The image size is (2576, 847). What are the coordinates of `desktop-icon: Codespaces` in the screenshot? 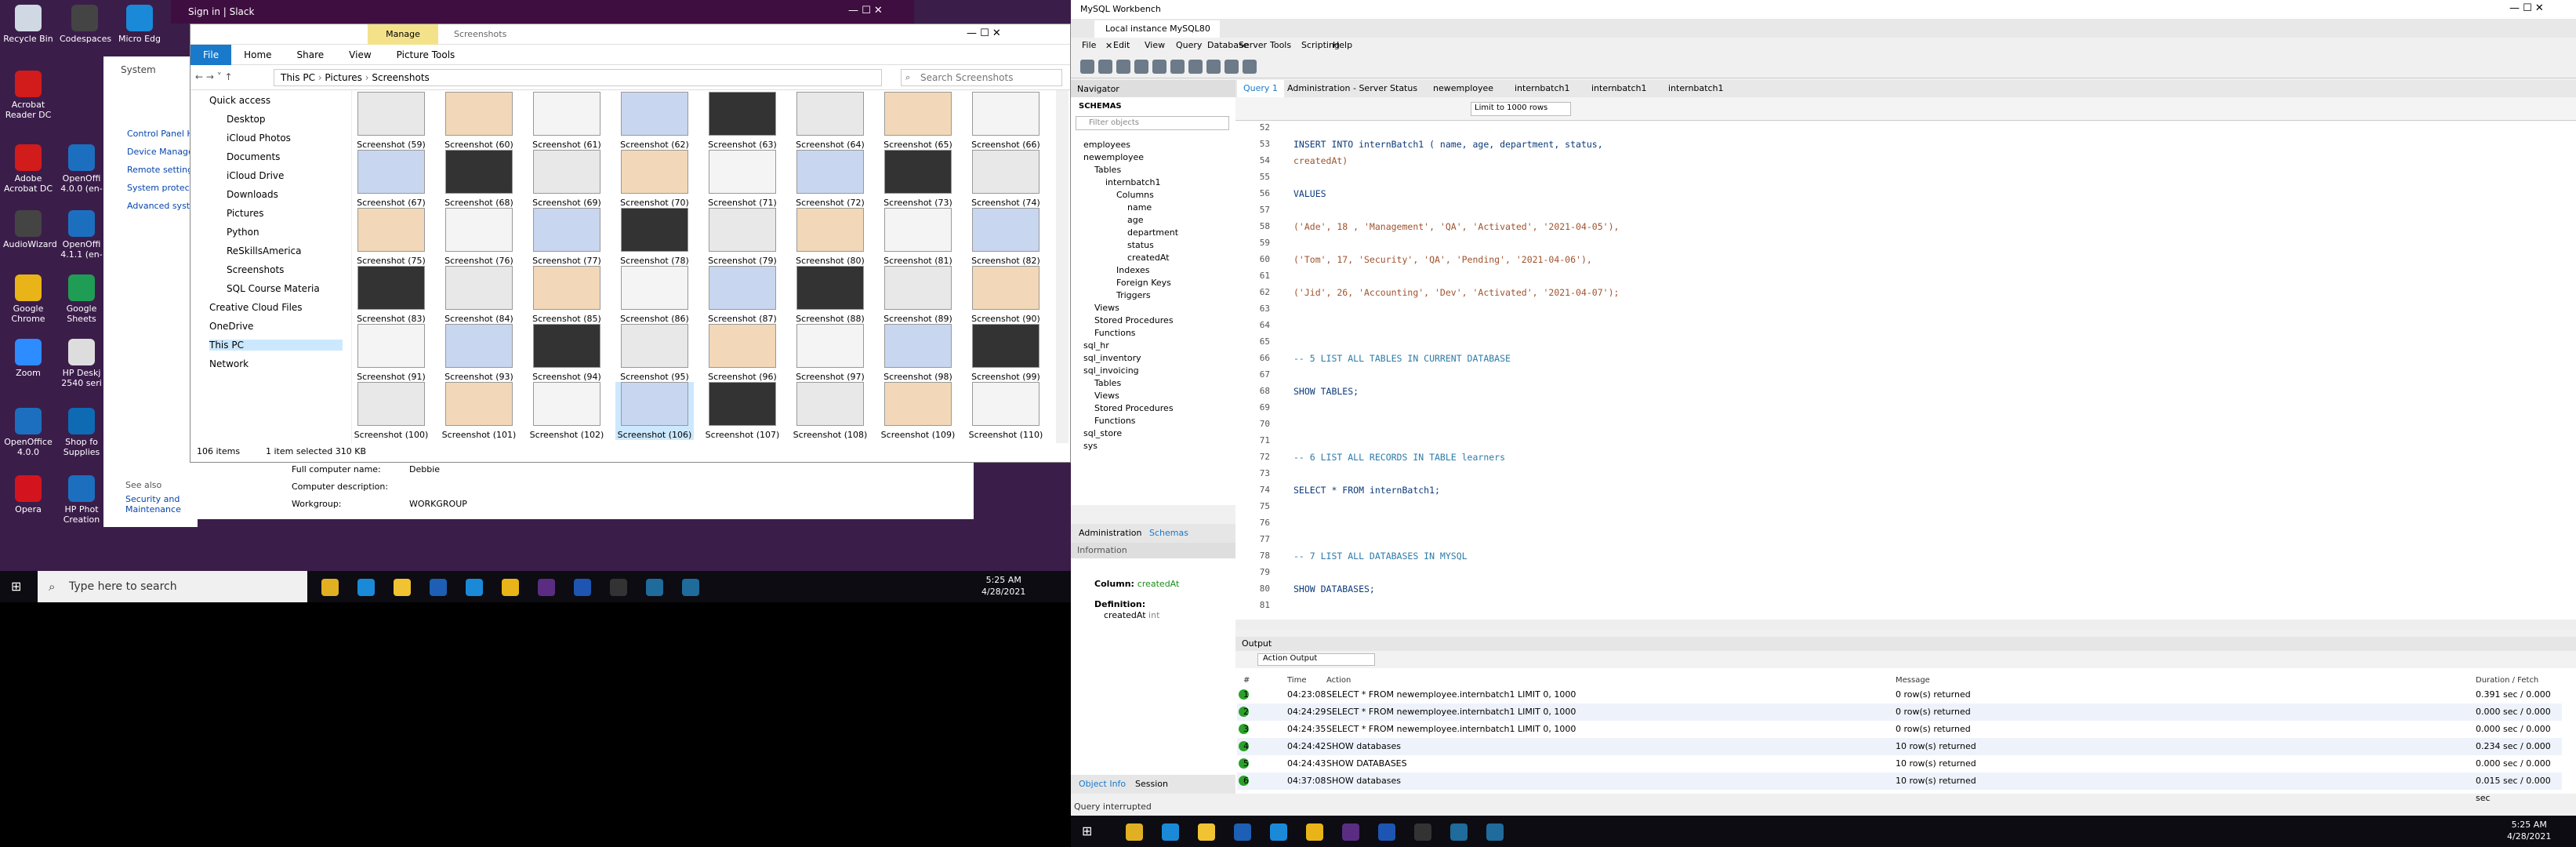 It's located at (86, 24).